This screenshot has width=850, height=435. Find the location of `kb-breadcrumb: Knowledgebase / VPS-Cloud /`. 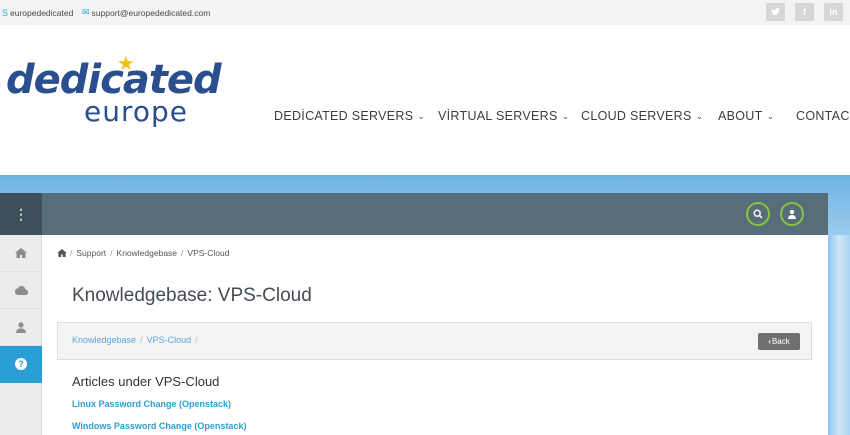

kb-breadcrumb: Knowledgebase / VPS-Cloud / is located at coordinates (135, 340).